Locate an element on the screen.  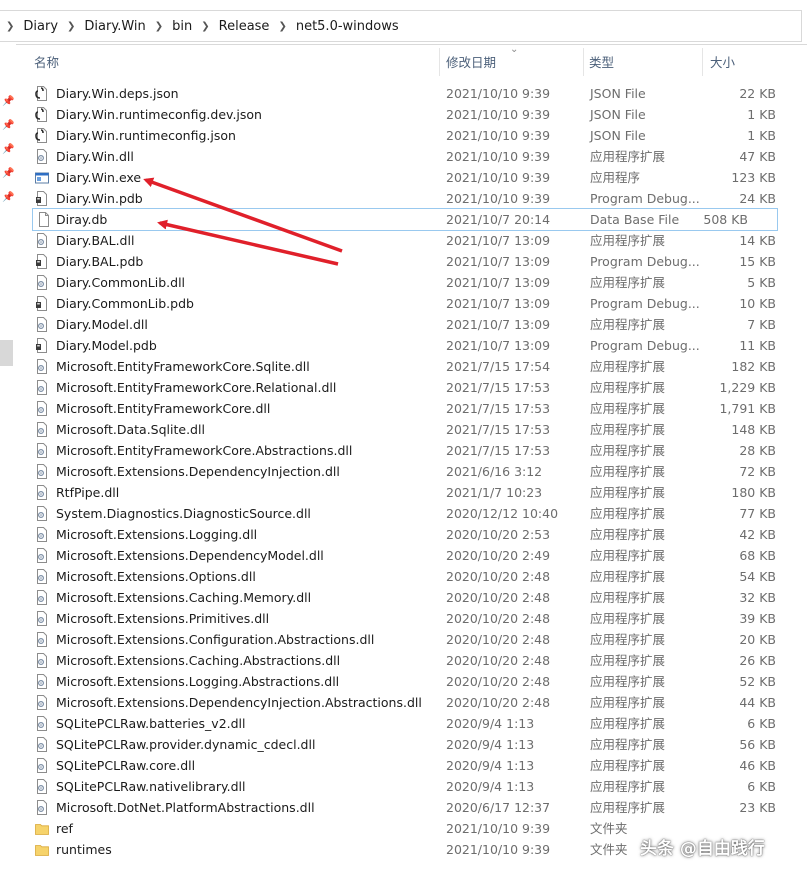
breadcrumb-item-net5-windows: net5.0-windows is located at coordinates (347, 26).